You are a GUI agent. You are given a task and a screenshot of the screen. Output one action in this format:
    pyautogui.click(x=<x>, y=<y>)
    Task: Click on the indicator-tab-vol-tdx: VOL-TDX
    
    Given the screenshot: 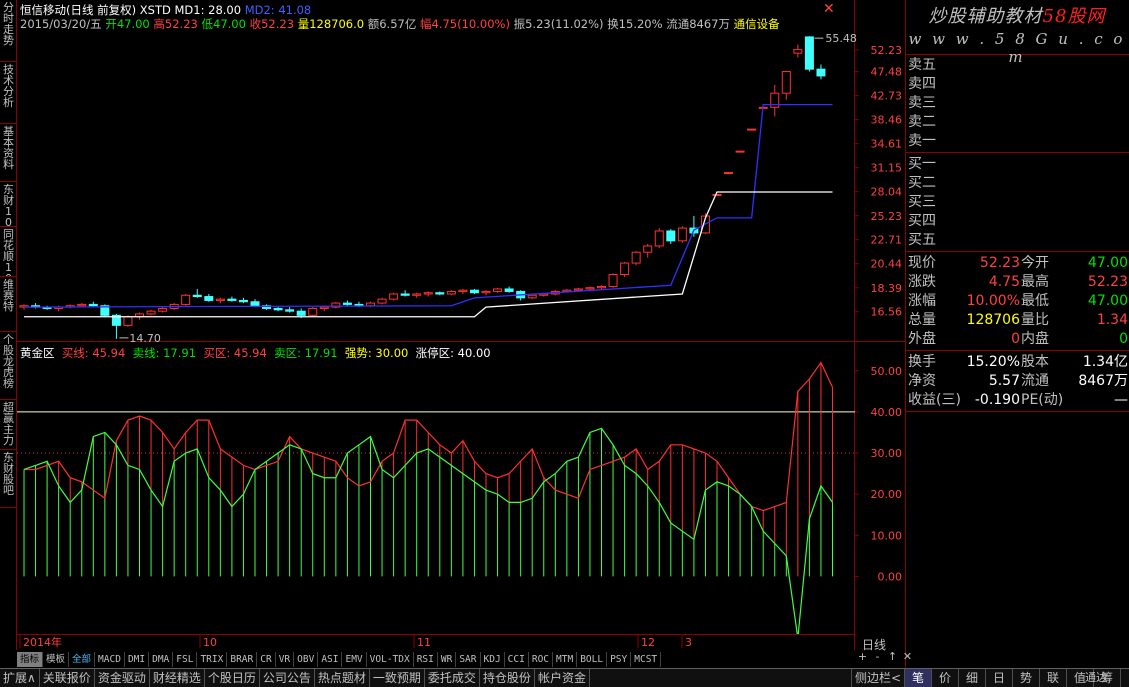 What is the action you would take?
    pyautogui.click(x=390, y=659)
    